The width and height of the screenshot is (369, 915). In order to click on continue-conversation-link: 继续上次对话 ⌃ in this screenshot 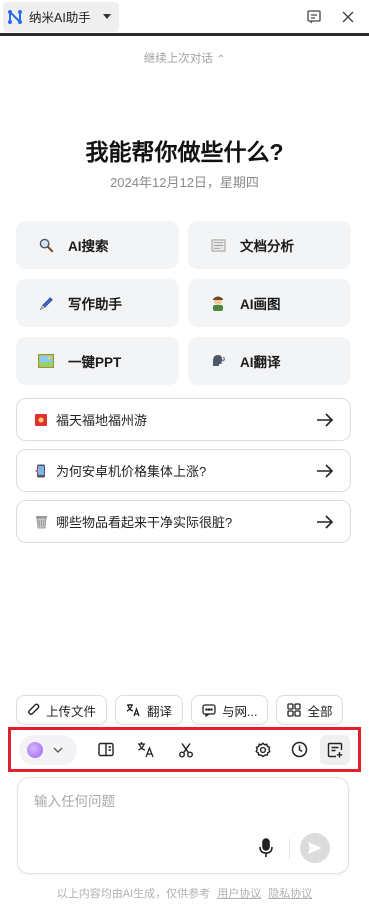, I will do `click(184, 58)`.